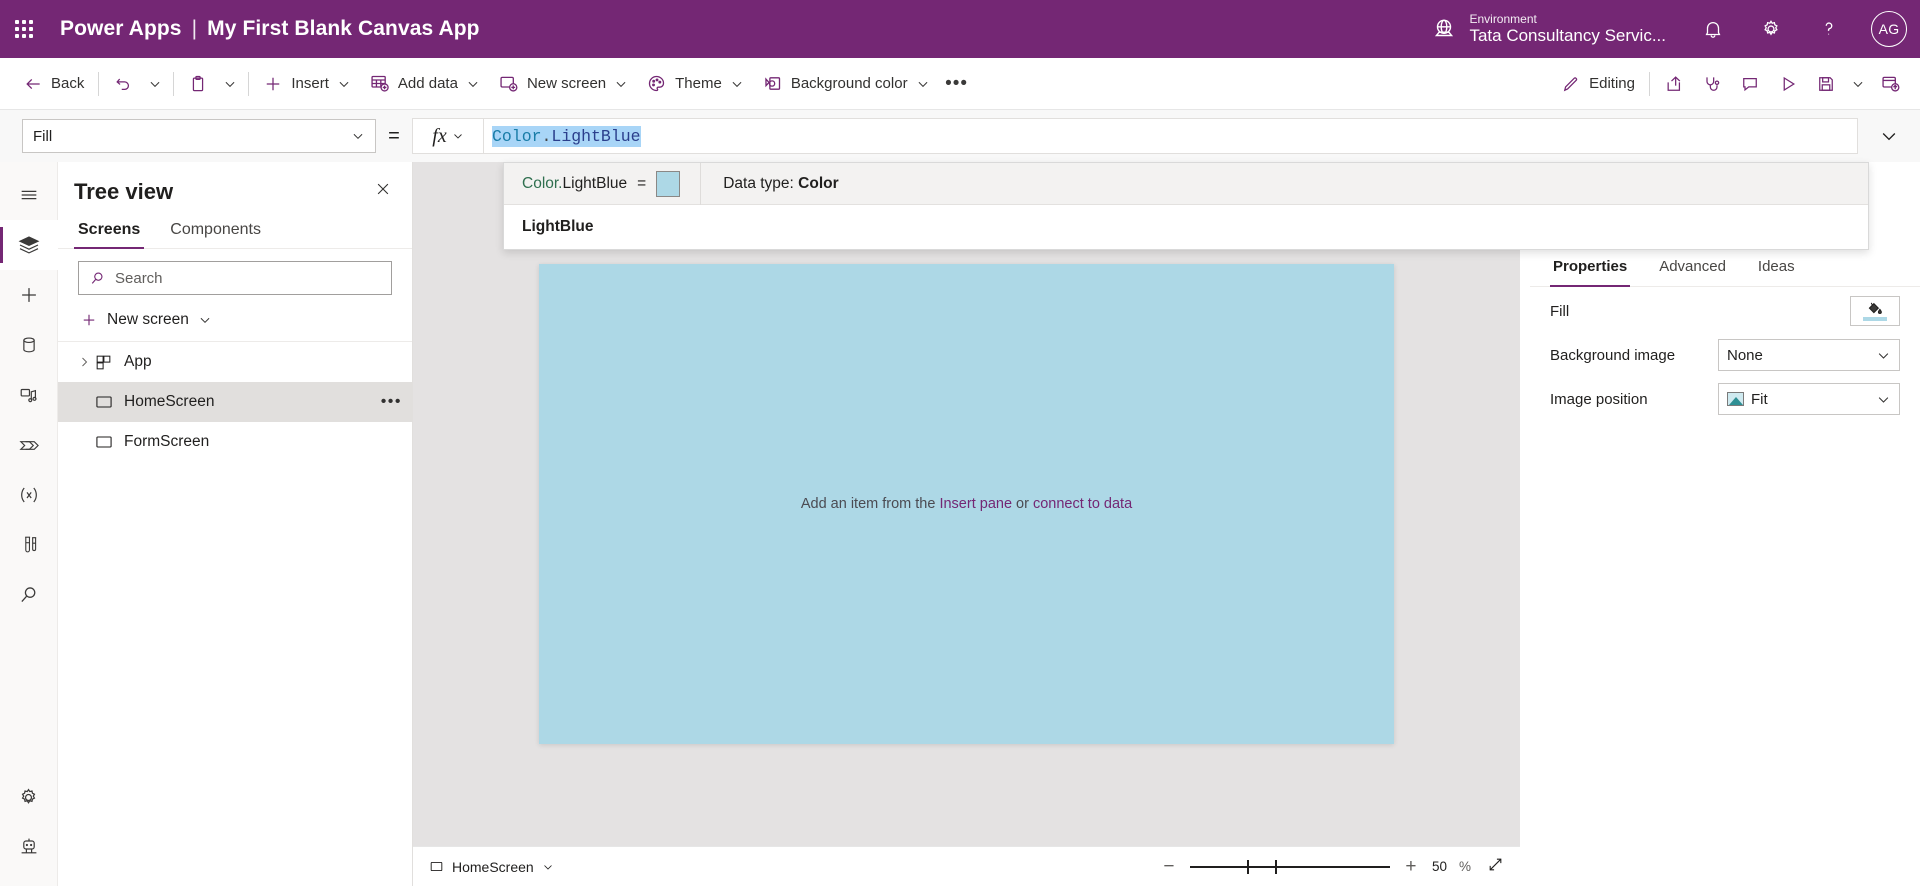 The height and width of the screenshot is (886, 1920). Describe the element at coordinates (1889, 29) in the screenshot. I see `user-account-button: AG` at that location.